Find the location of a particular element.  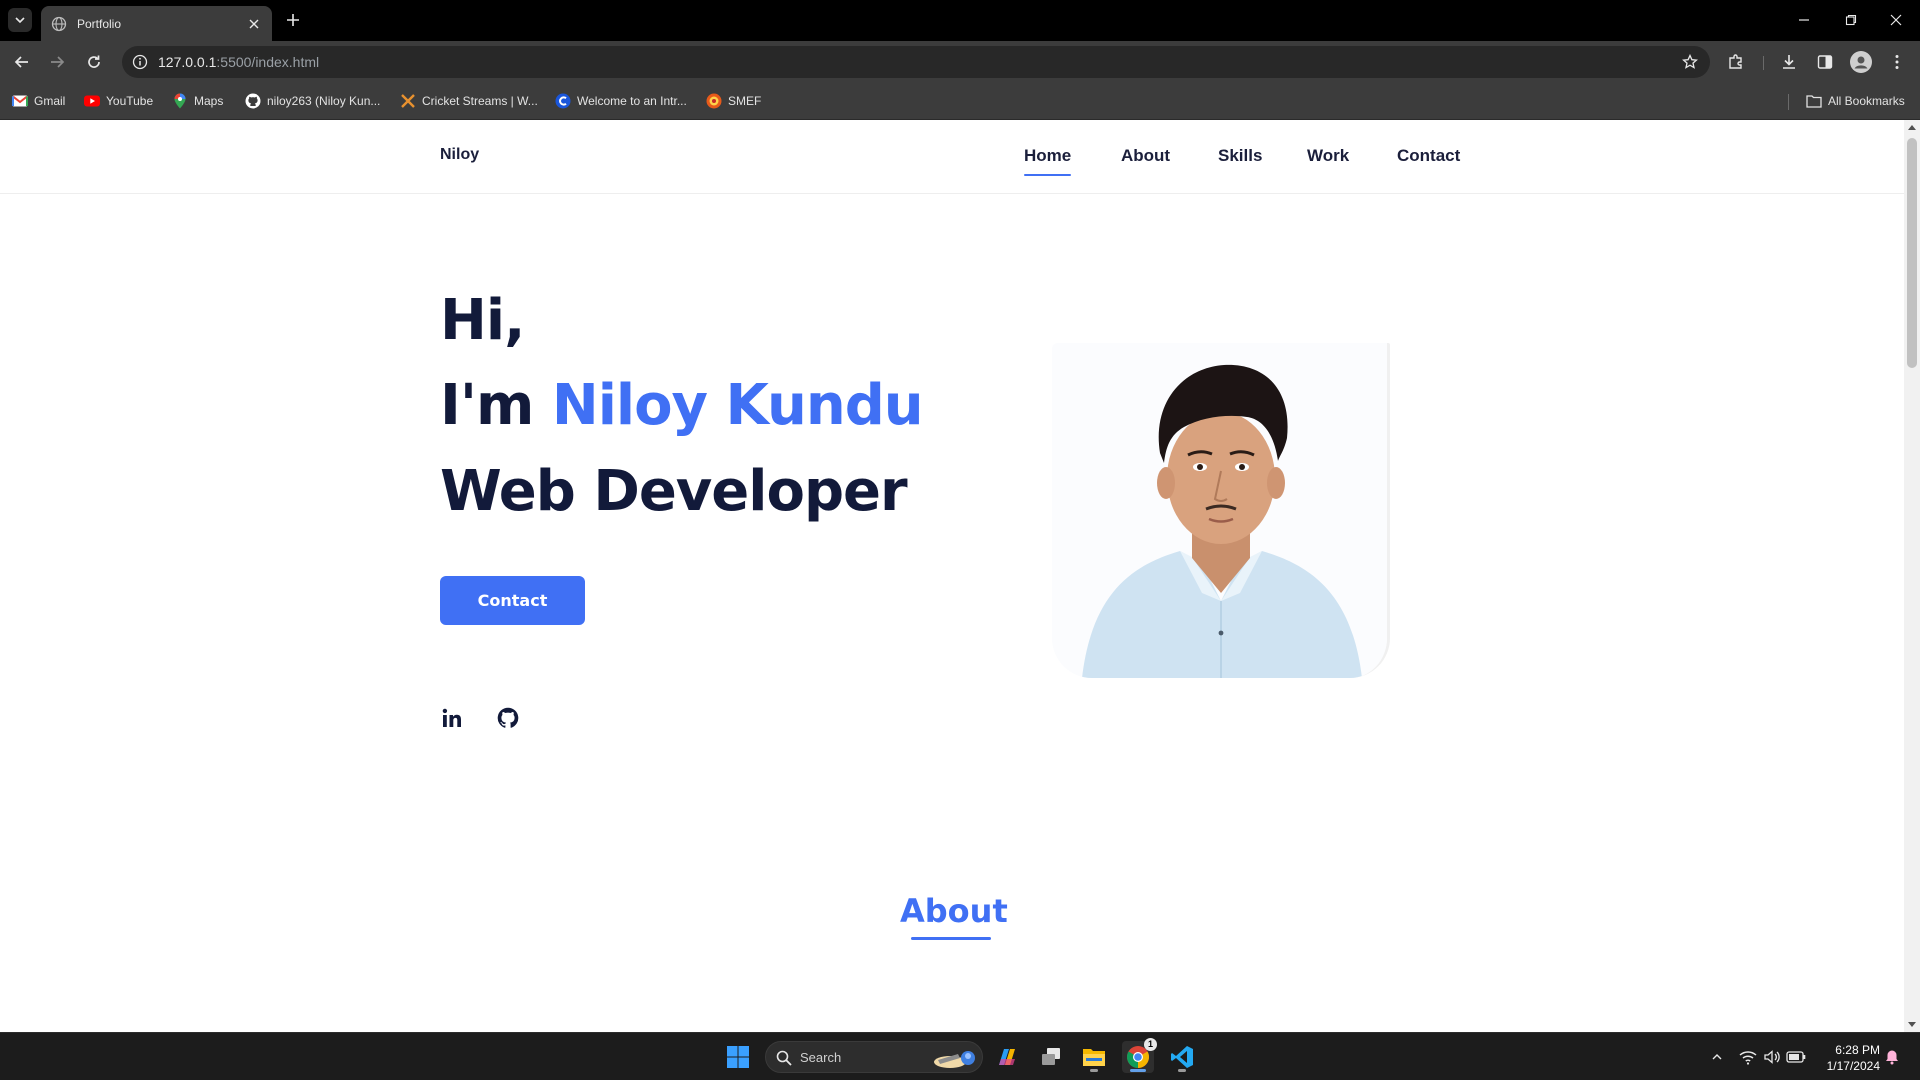

vscode-icon is located at coordinates (1182, 1057).